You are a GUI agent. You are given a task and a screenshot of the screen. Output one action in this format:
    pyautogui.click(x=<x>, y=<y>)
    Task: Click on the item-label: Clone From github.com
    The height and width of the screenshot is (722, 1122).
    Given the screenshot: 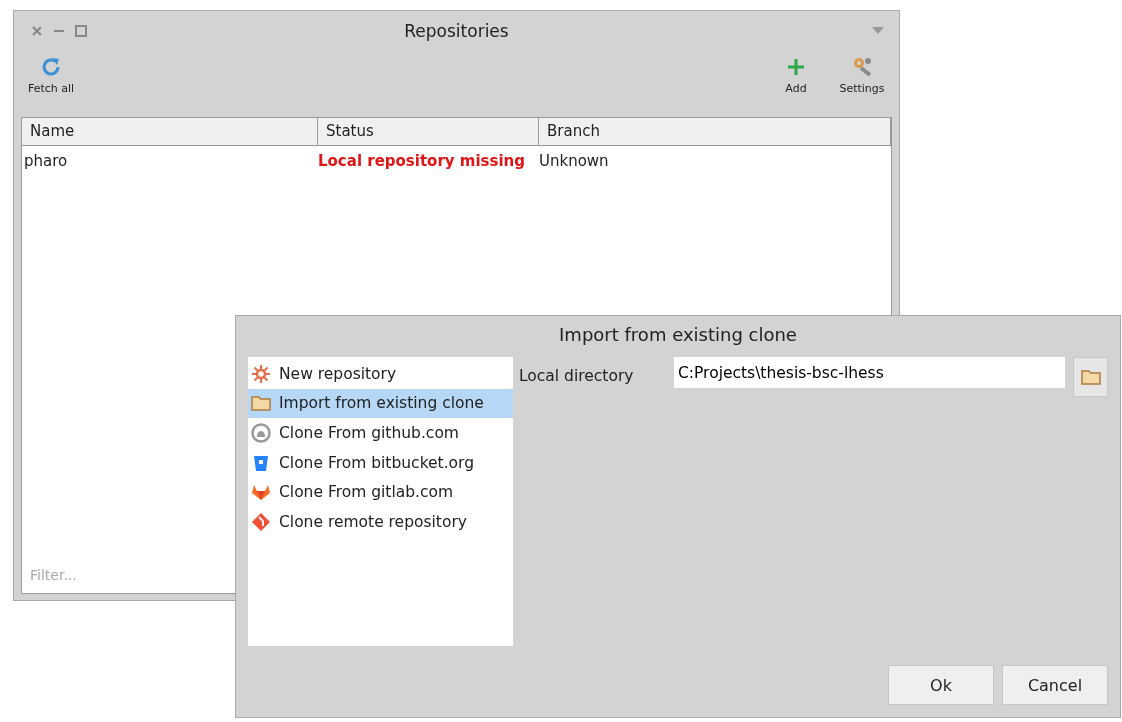 What is the action you would take?
    pyautogui.click(x=369, y=433)
    